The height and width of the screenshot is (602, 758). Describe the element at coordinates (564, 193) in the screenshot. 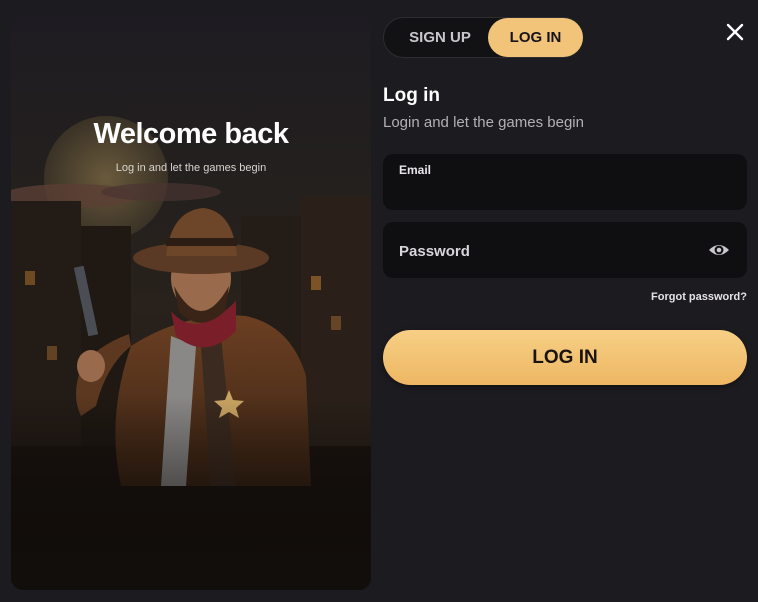

I see `email-input` at that location.